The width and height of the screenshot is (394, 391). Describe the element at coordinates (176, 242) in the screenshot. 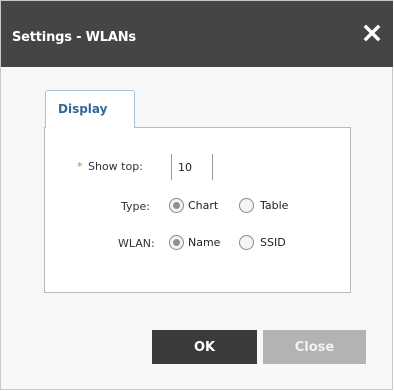

I see `wlan-name-radio` at that location.